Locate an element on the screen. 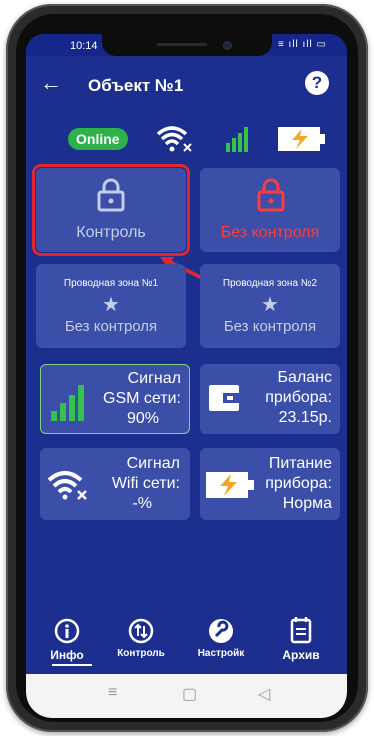 The image size is (374, 736). wired-zone-1-tile: Проводная зона №1 ★ Без контроля is located at coordinates (111, 306).